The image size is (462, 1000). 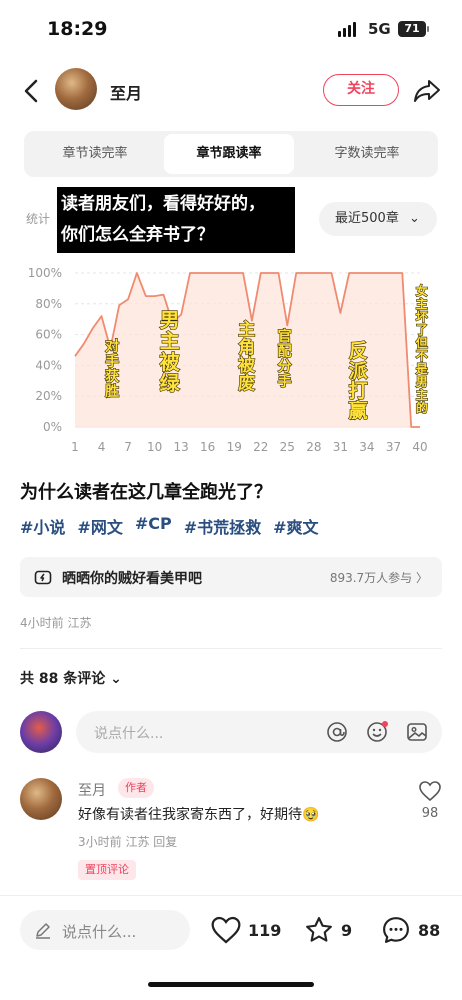 I want to click on x-tick-label: 16, so click(x=207, y=447).